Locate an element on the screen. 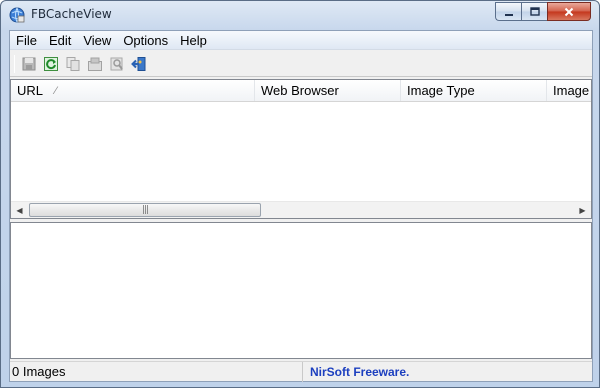  column-header-label: URL is located at coordinates (30, 90).